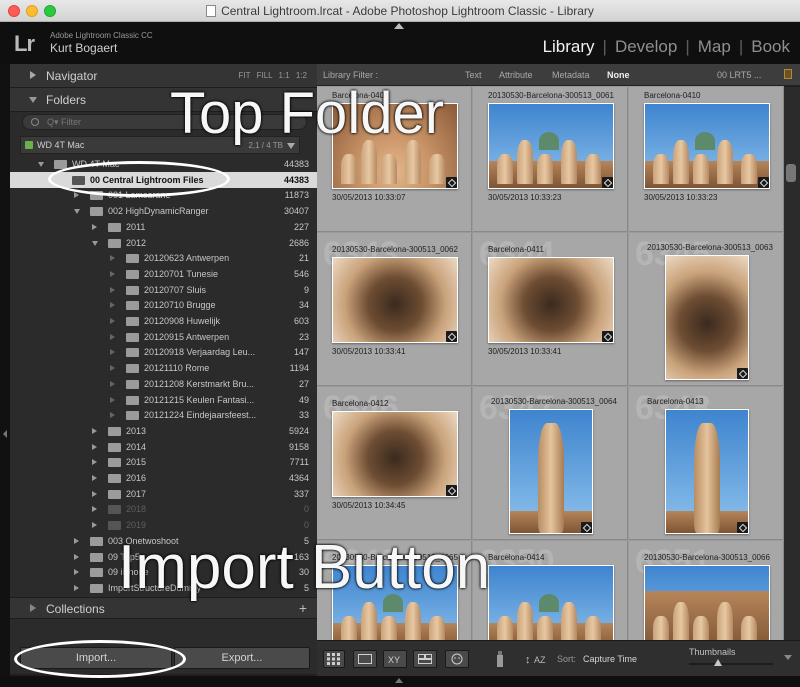 This screenshot has width=800, height=687. What do you see at coordinates (5, 434) in the screenshot?
I see `collapse-left-panel-icon` at bounding box center [5, 434].